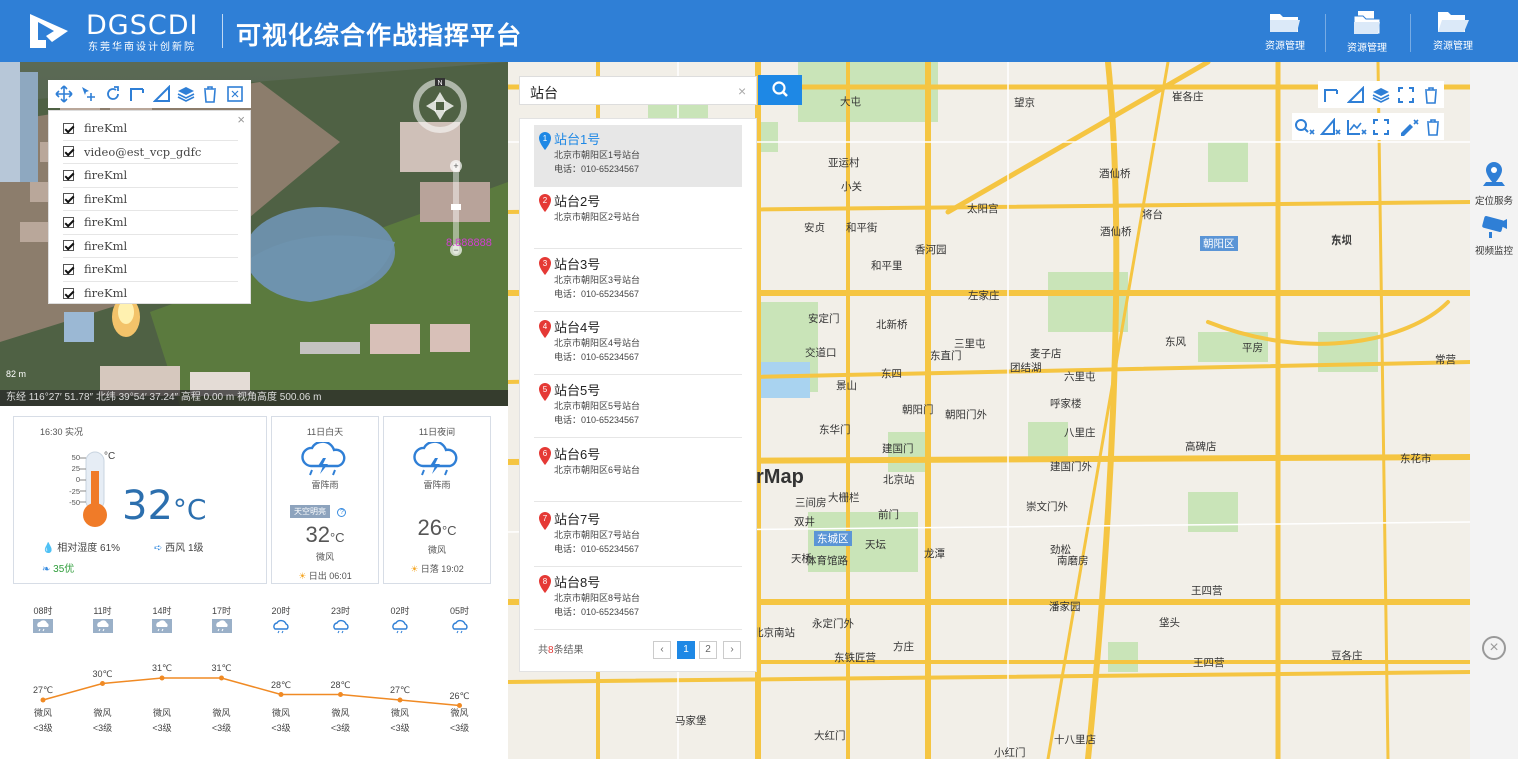 The width and height of the screenshot is (1518, 759). I want to click on close-icon: ×, so click(241, 119).